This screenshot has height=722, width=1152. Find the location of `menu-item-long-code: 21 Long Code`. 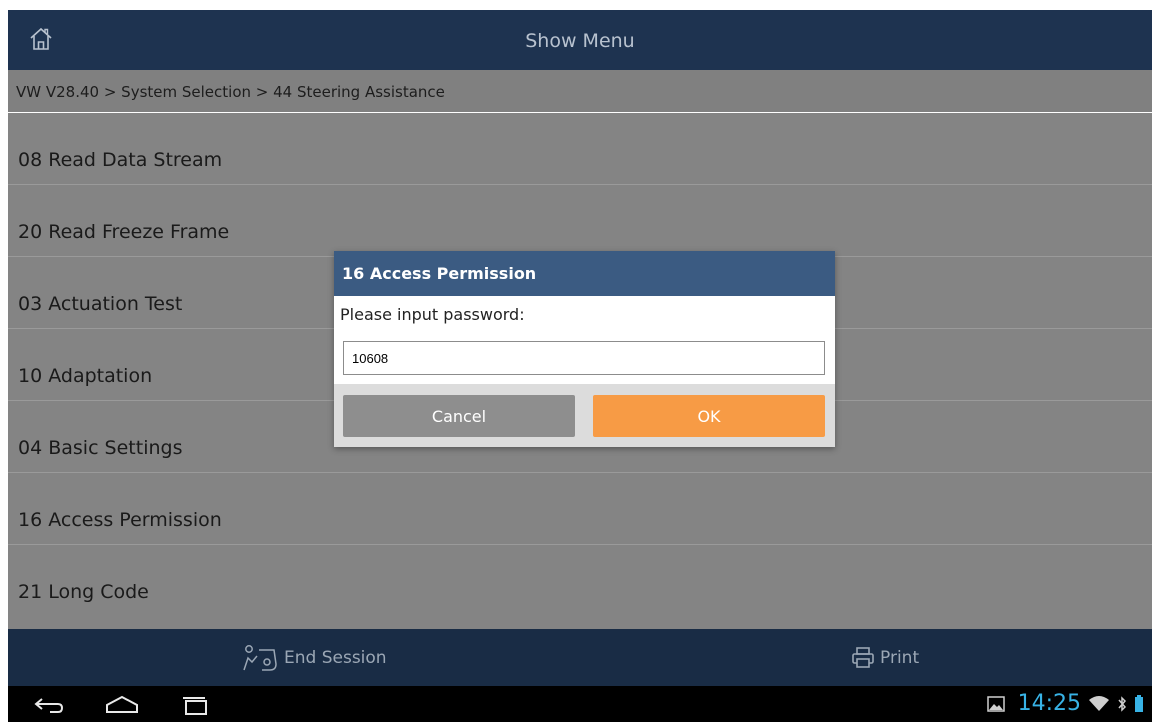

menu-item-long-code: 21 Long Code is located at coordinates (580, 587).